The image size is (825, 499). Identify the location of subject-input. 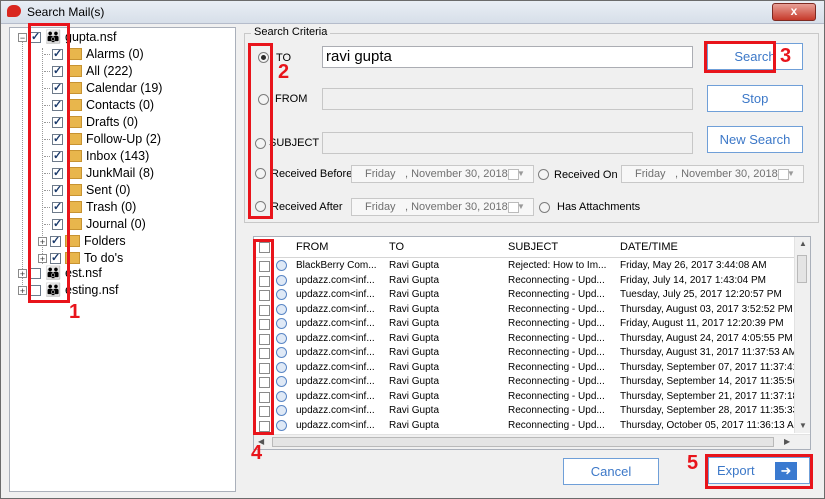
(507, 143).